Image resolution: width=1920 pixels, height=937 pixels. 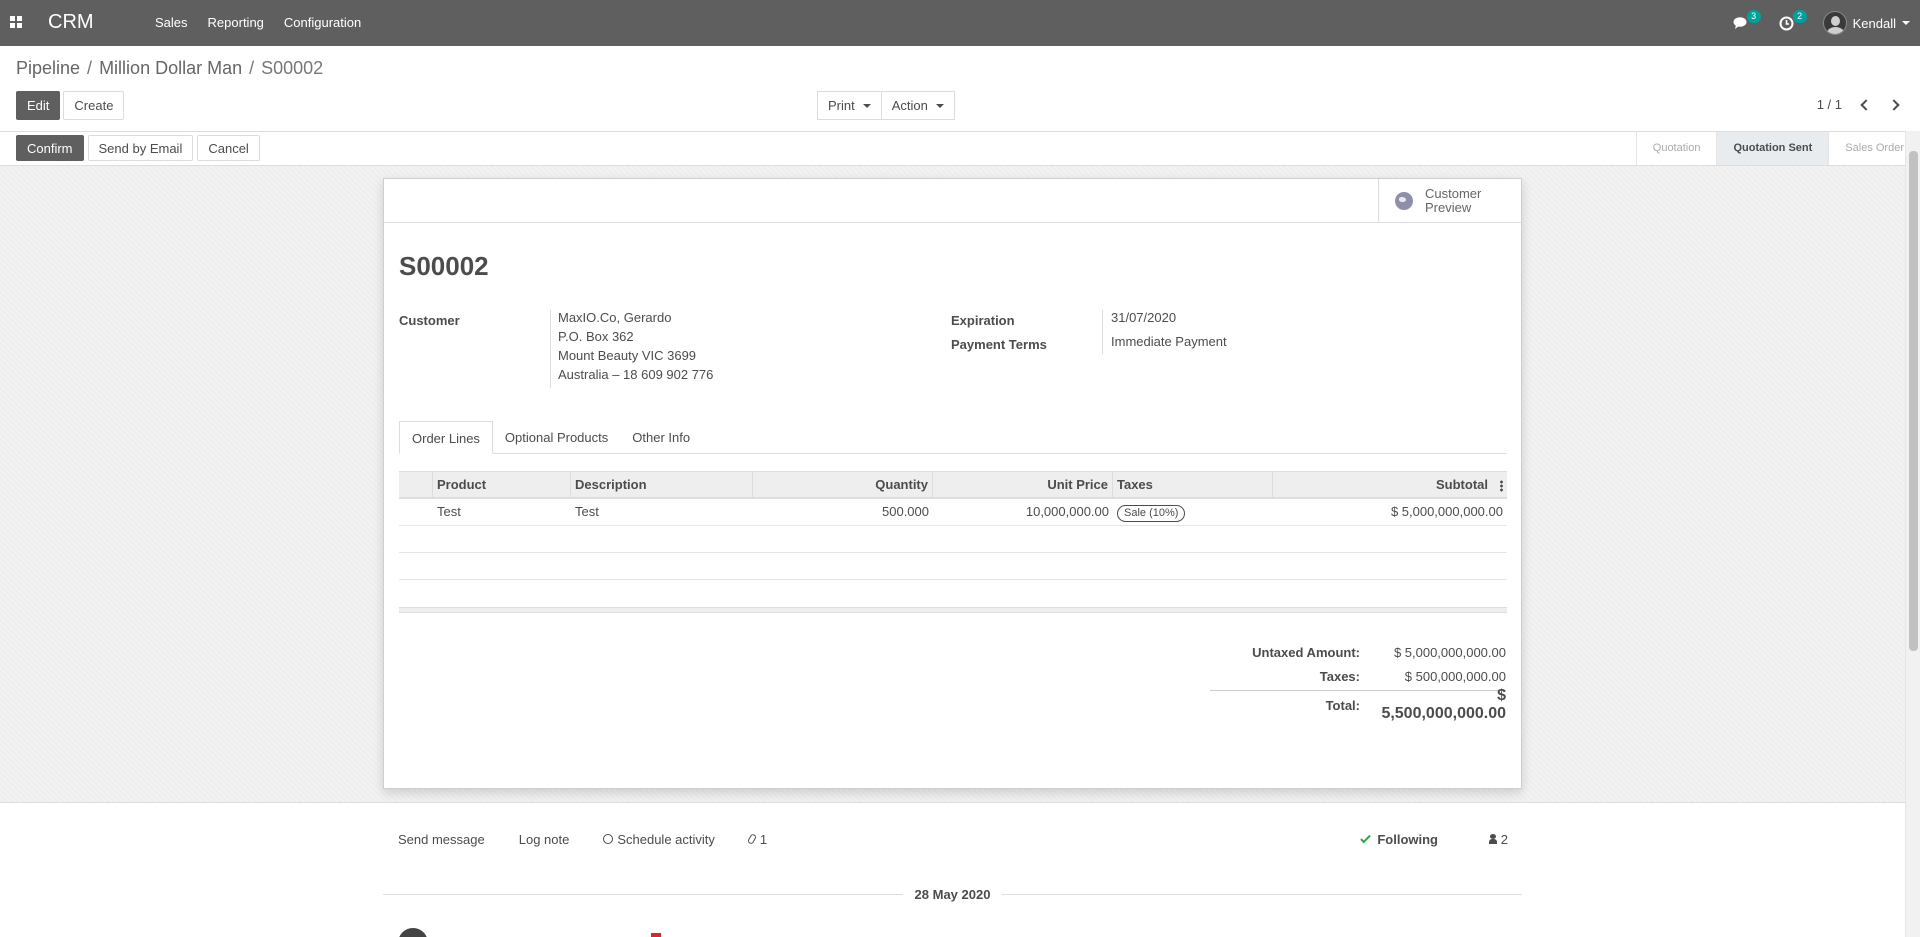 What do you see at coordinates (441, 839) in the screenshot?
I see `send-message-button: Send message` at bounding box center [441, 839].